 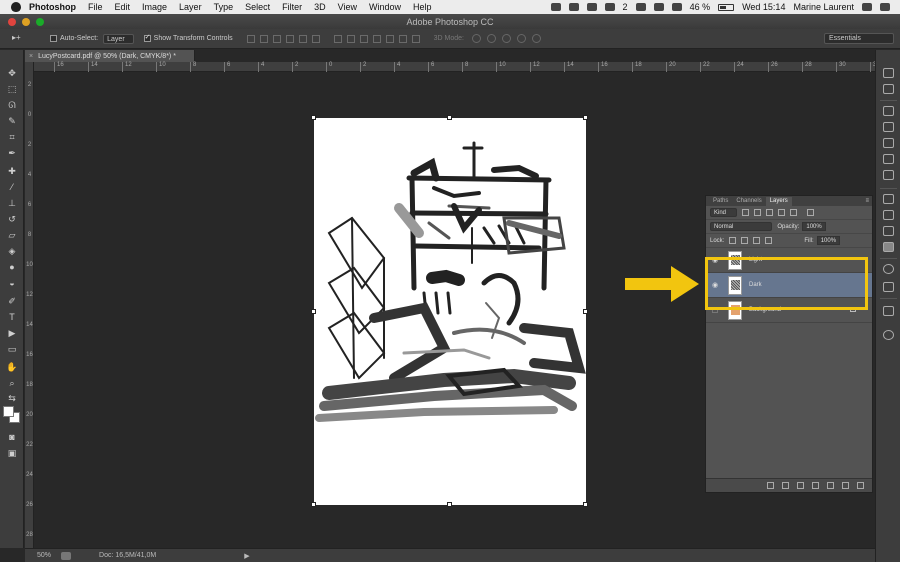 What do you see at coordinates (385, 7) in the screenshot?
I see `menu-window: Window` at bounding box center [385, 7].